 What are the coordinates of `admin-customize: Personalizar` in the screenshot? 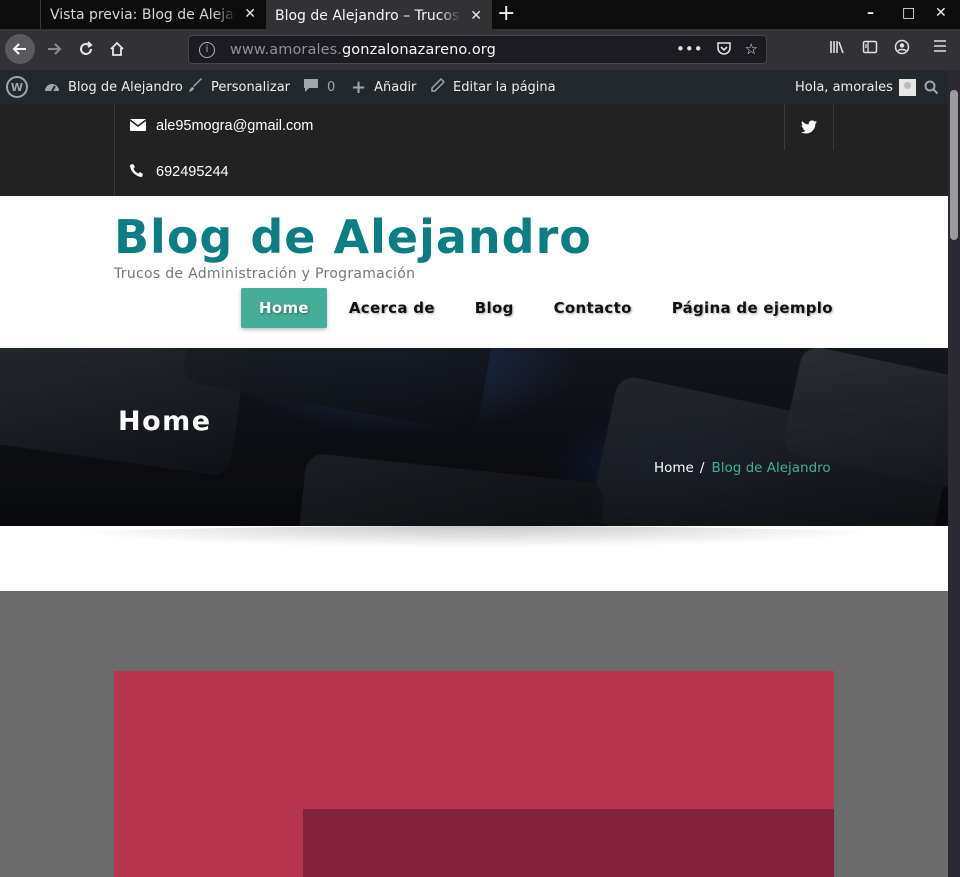 It's located at (239, 87).